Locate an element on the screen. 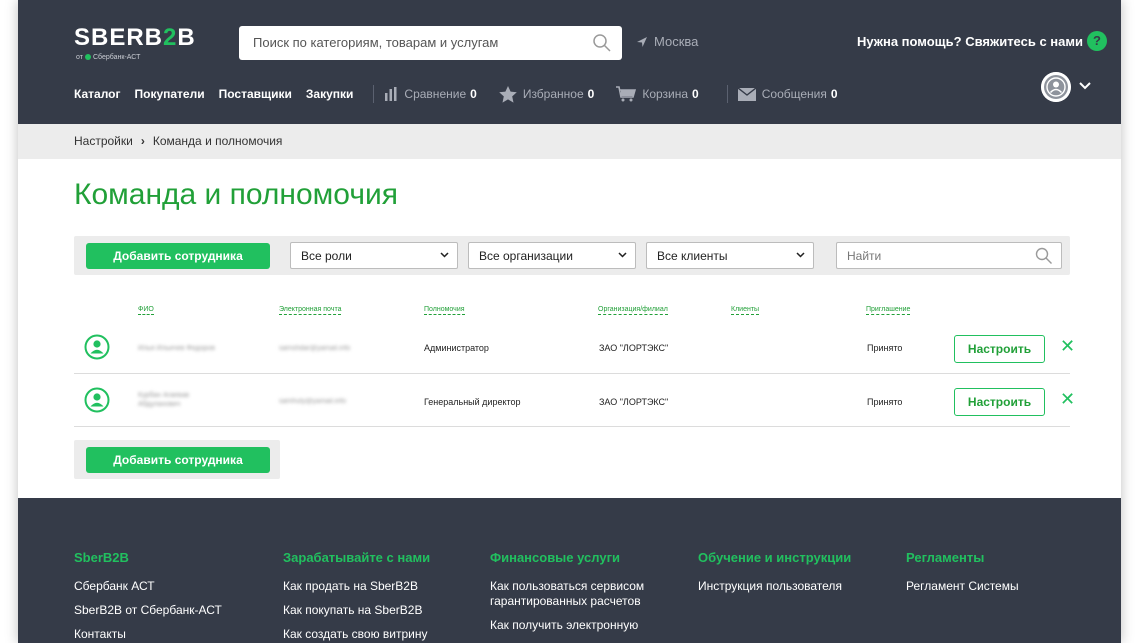 The image size is (1142, 643). nav-catalog: Каталог is located at coordinates (97, 94).